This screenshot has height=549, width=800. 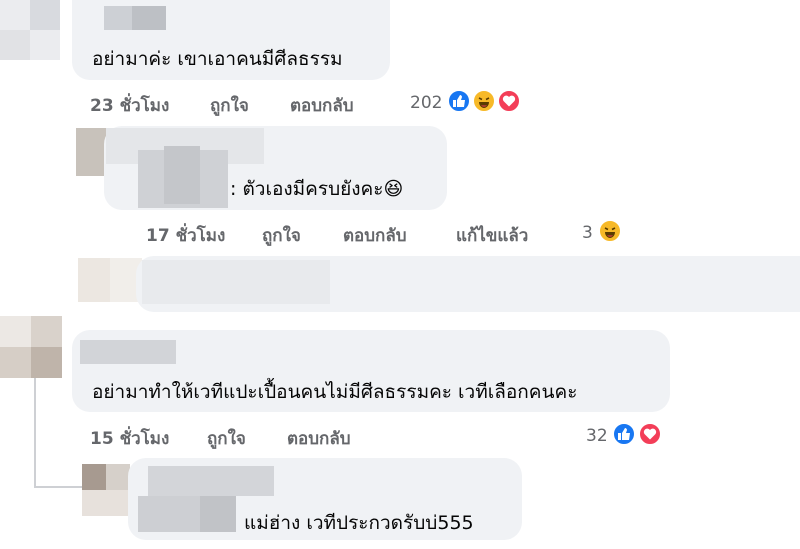 What do you see at coordinates (129, 438) in the screenshot?
I see `comment-time: 15 ชั่วโมง` at bounding box center [129, 438].